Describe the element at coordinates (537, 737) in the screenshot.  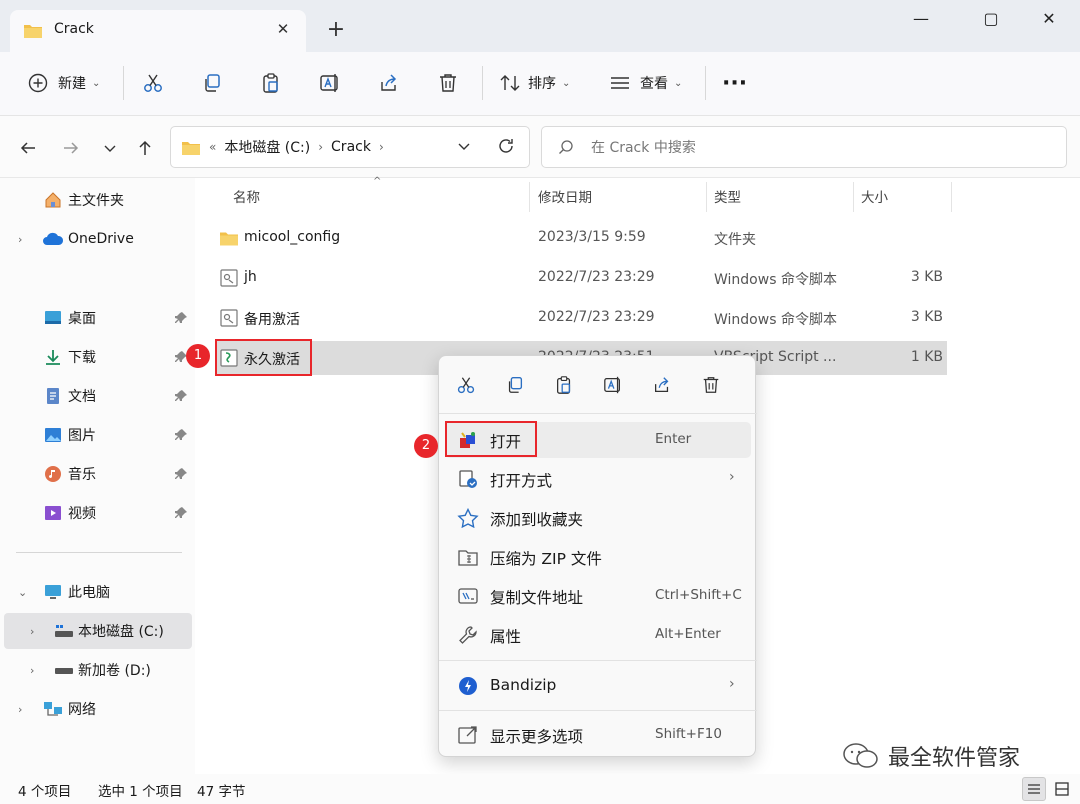
I see `menu-label: 显示更多选项` at that location.